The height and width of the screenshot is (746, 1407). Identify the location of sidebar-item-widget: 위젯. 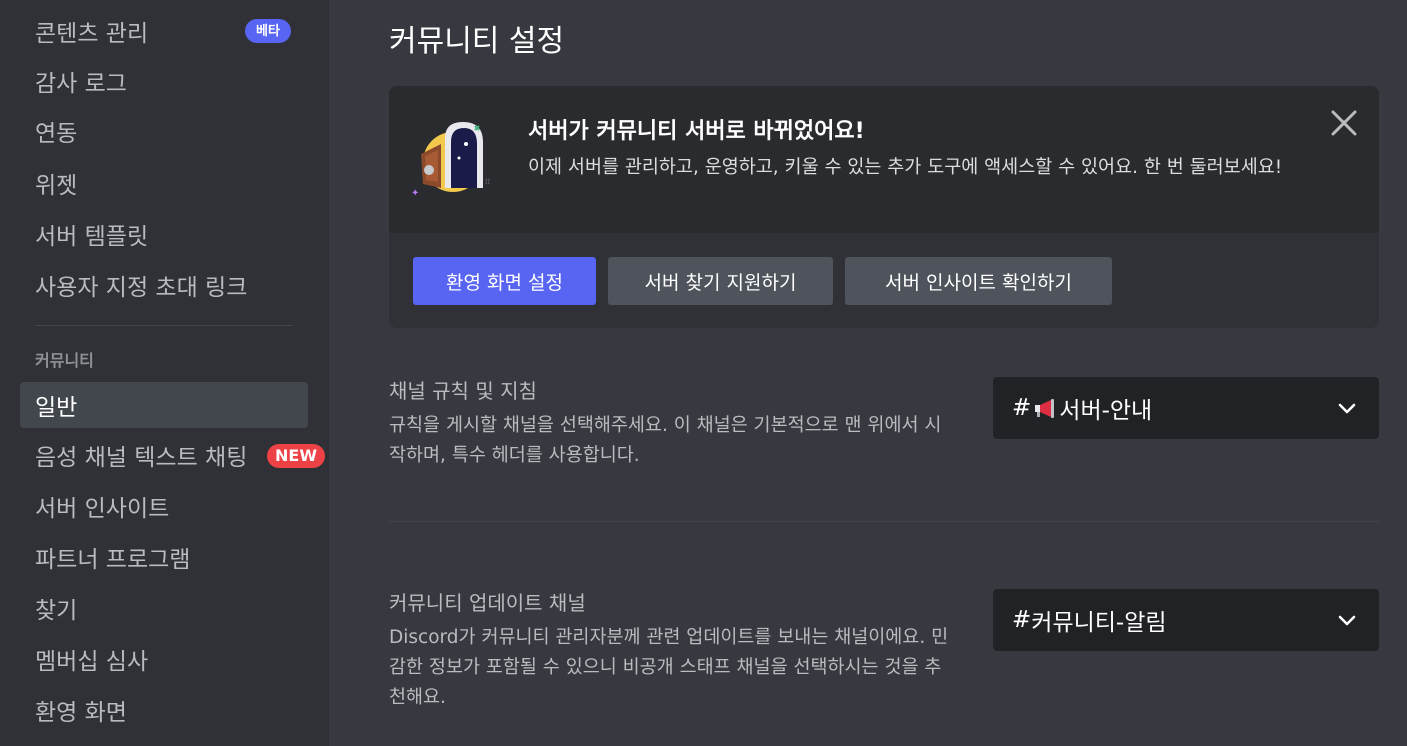
(164, 183).